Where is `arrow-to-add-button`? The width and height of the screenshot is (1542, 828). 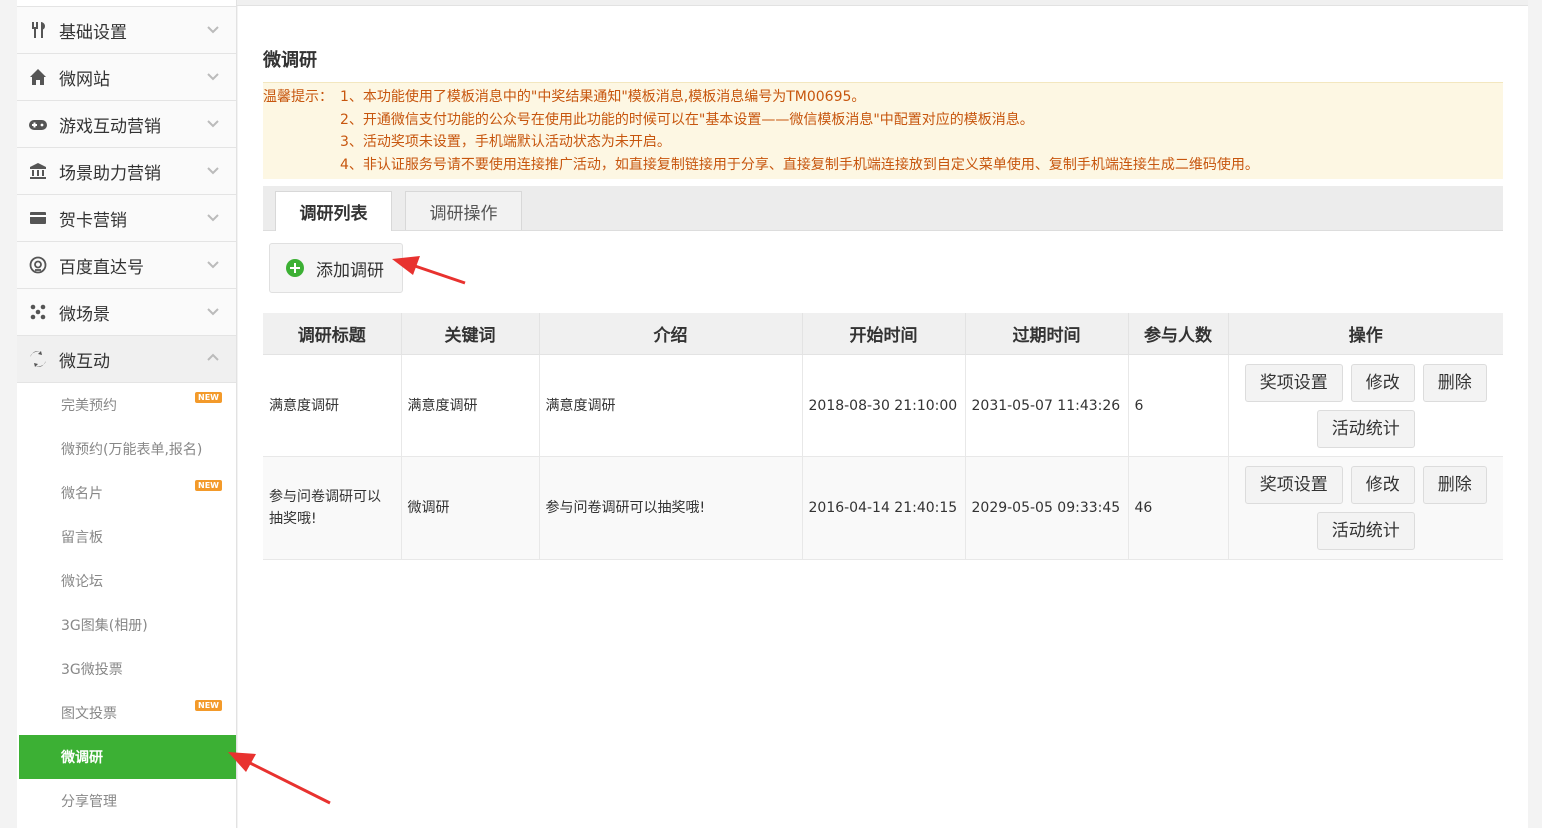
arrow-to-add-button is located at coordinates (429, 270).